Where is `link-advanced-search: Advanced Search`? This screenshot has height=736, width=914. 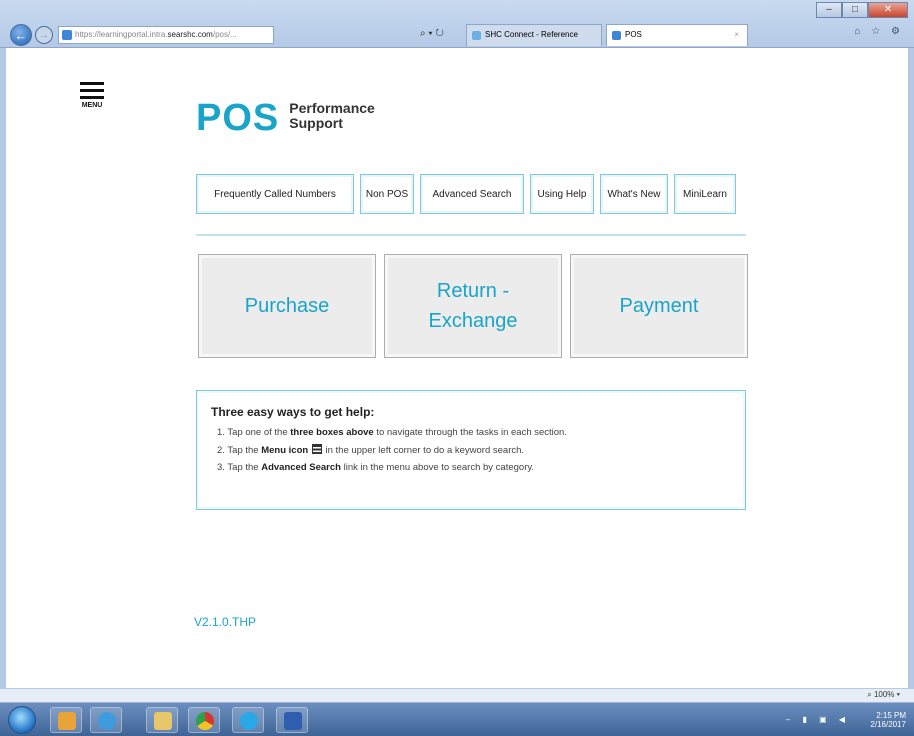 link-advanced-search: Advanced Search is located at coordinates (472, 194).